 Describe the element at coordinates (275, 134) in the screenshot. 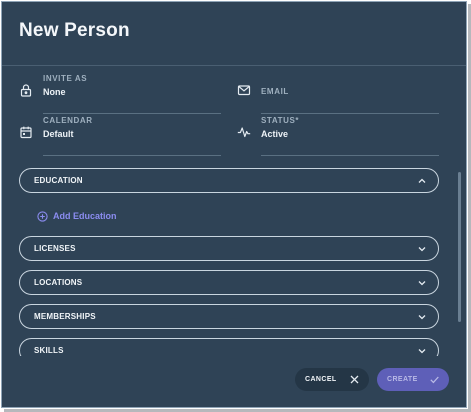

I see `status-value: Active` at that location.